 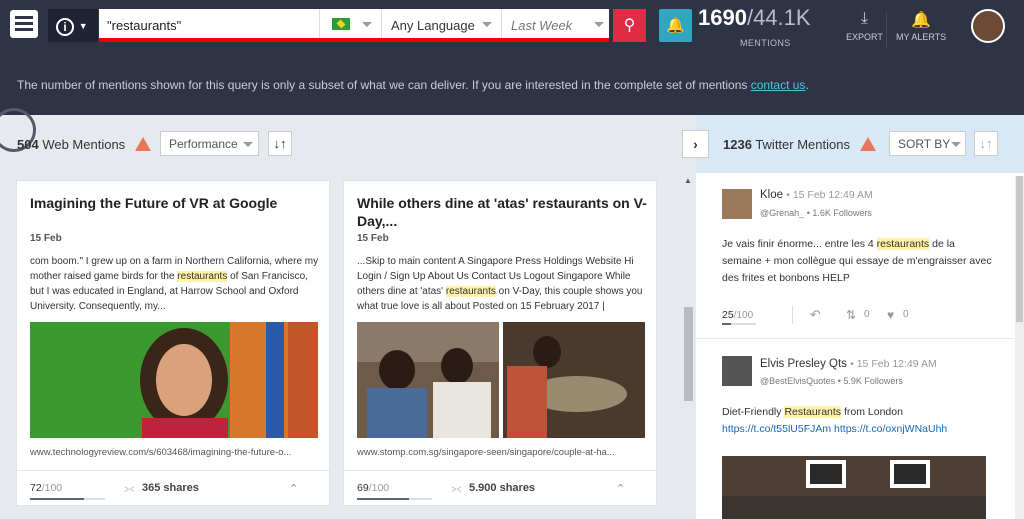 I want to click on create-alert-button: 🔔, so click(x=675, y=25).